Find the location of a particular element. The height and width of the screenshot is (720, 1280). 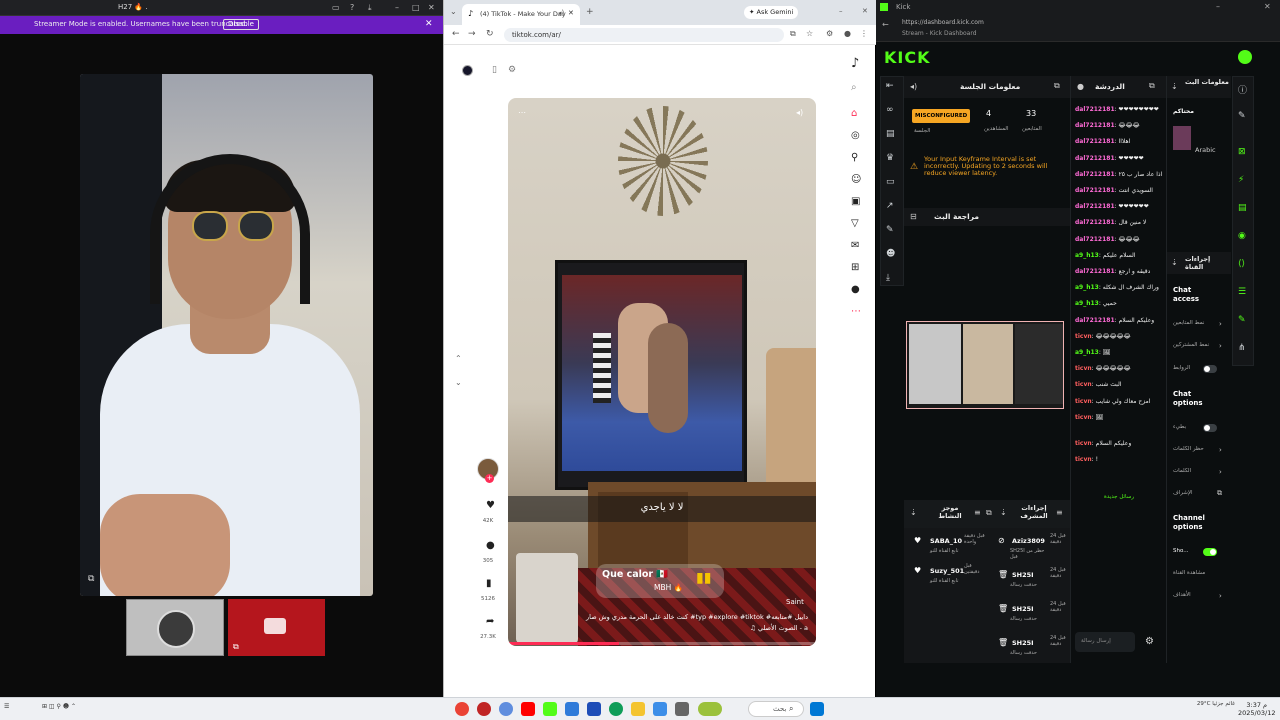

tool-icon: ✎ is located at coordinates (890, 230).